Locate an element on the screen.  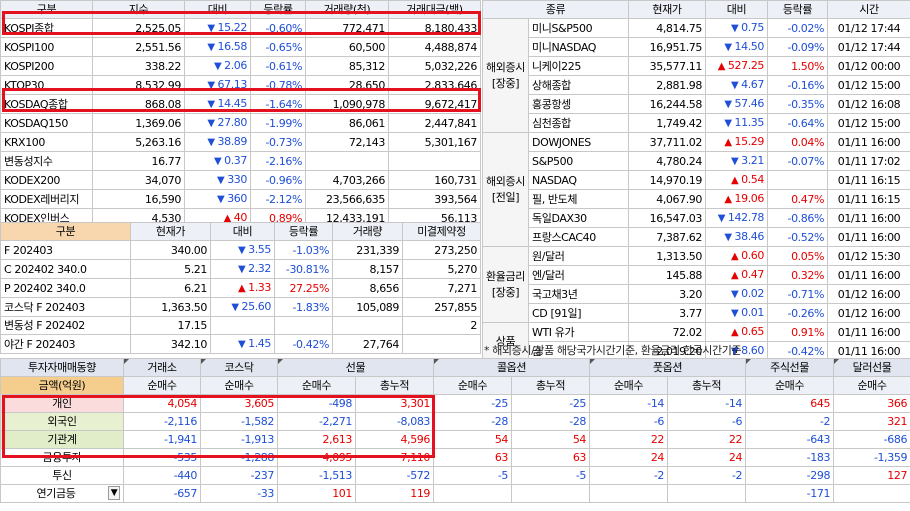
global-row: 니케이225 35,577.11 ▲ 527.25 1.50% 01/12 00:00 is located at coordinates (696, 66).